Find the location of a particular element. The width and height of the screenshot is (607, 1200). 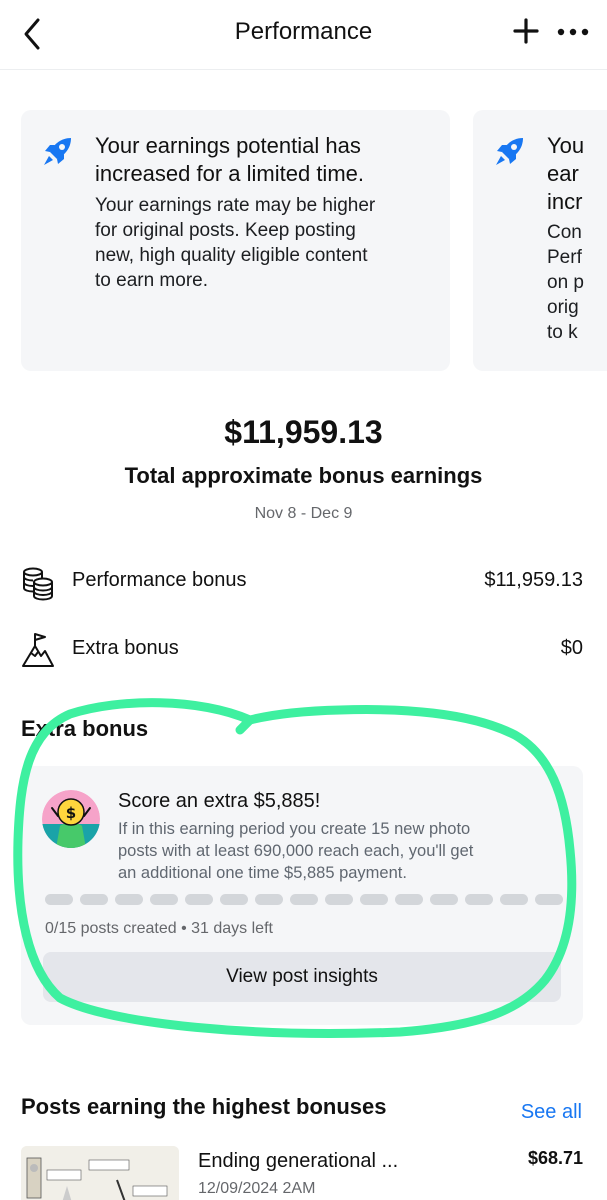

performance-bonus-value: $11,959.13 is located at coordinates (533, 580).